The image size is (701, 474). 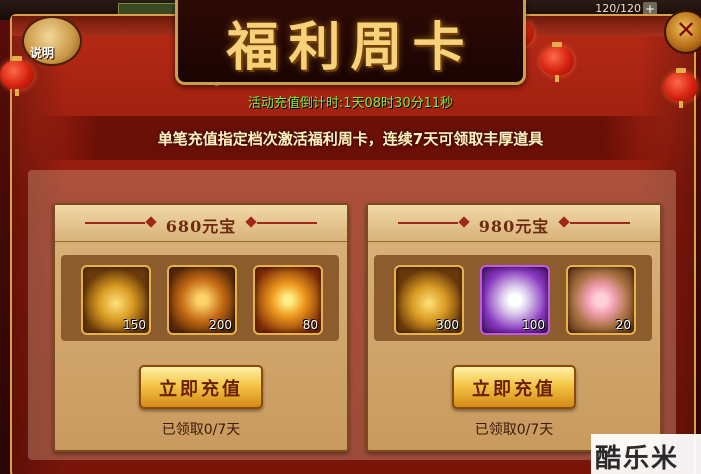 What do you see at coordinates (686, 30) in the screenshot?
I see `close-icon: ✕` at bounding box center [686, 30].